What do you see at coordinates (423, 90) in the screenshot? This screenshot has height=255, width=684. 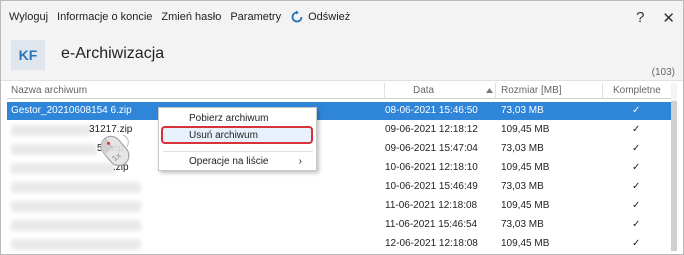 I see `column-header-date: Data` at bounding box center [423, 90].